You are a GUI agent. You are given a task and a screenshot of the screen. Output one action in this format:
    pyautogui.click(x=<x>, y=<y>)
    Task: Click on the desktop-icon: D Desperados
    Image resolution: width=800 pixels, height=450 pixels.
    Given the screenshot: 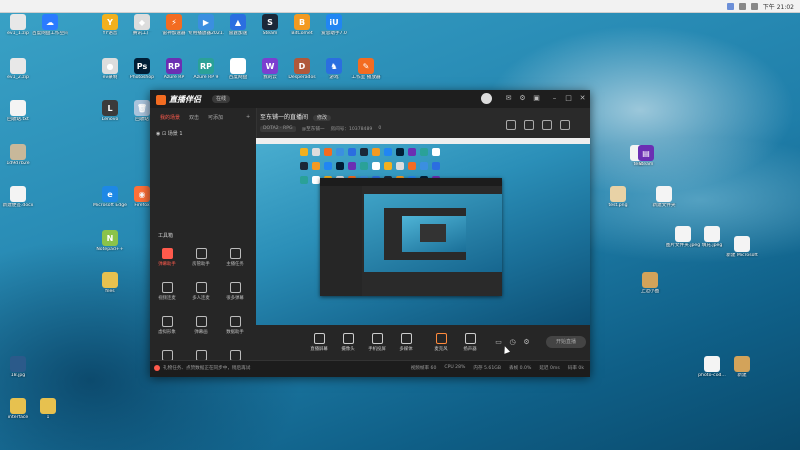 What is the action you would take?
    pyautogui.click(x=302, y=69)
    